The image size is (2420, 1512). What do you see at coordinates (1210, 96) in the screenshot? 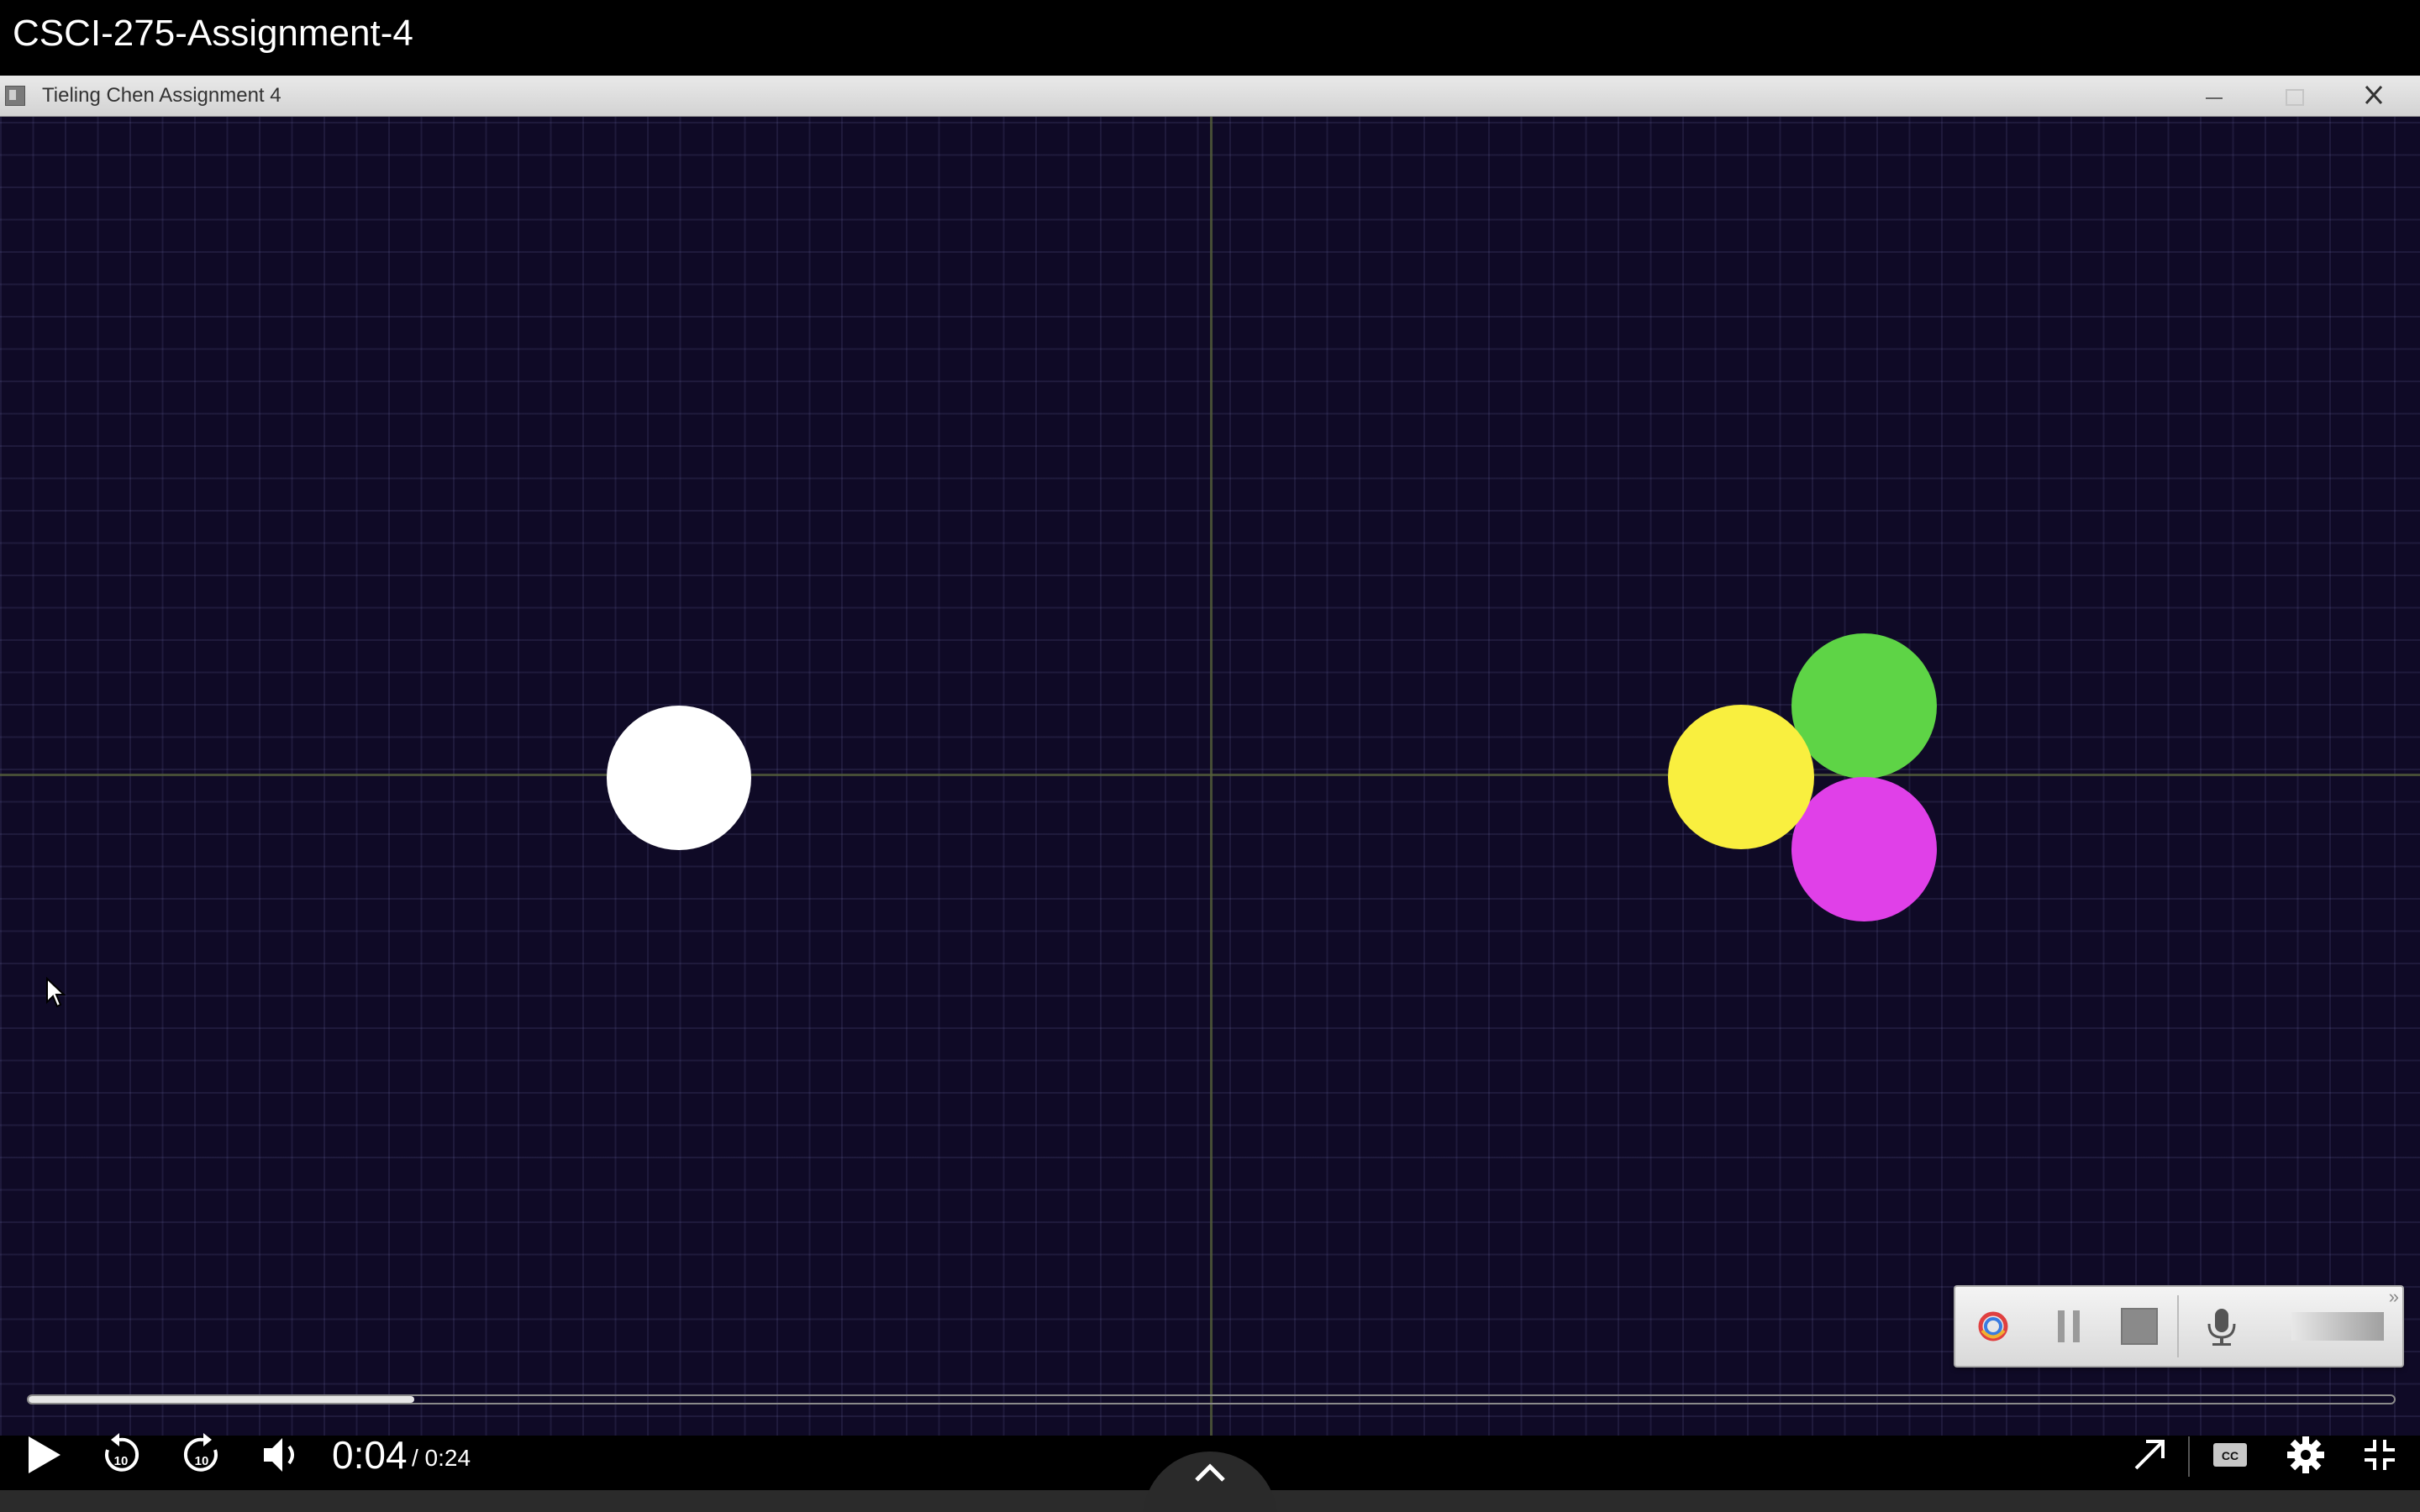
I see `window-titlebar: Tieling Chen Assignment 4` at bounding box center [1210, 96].